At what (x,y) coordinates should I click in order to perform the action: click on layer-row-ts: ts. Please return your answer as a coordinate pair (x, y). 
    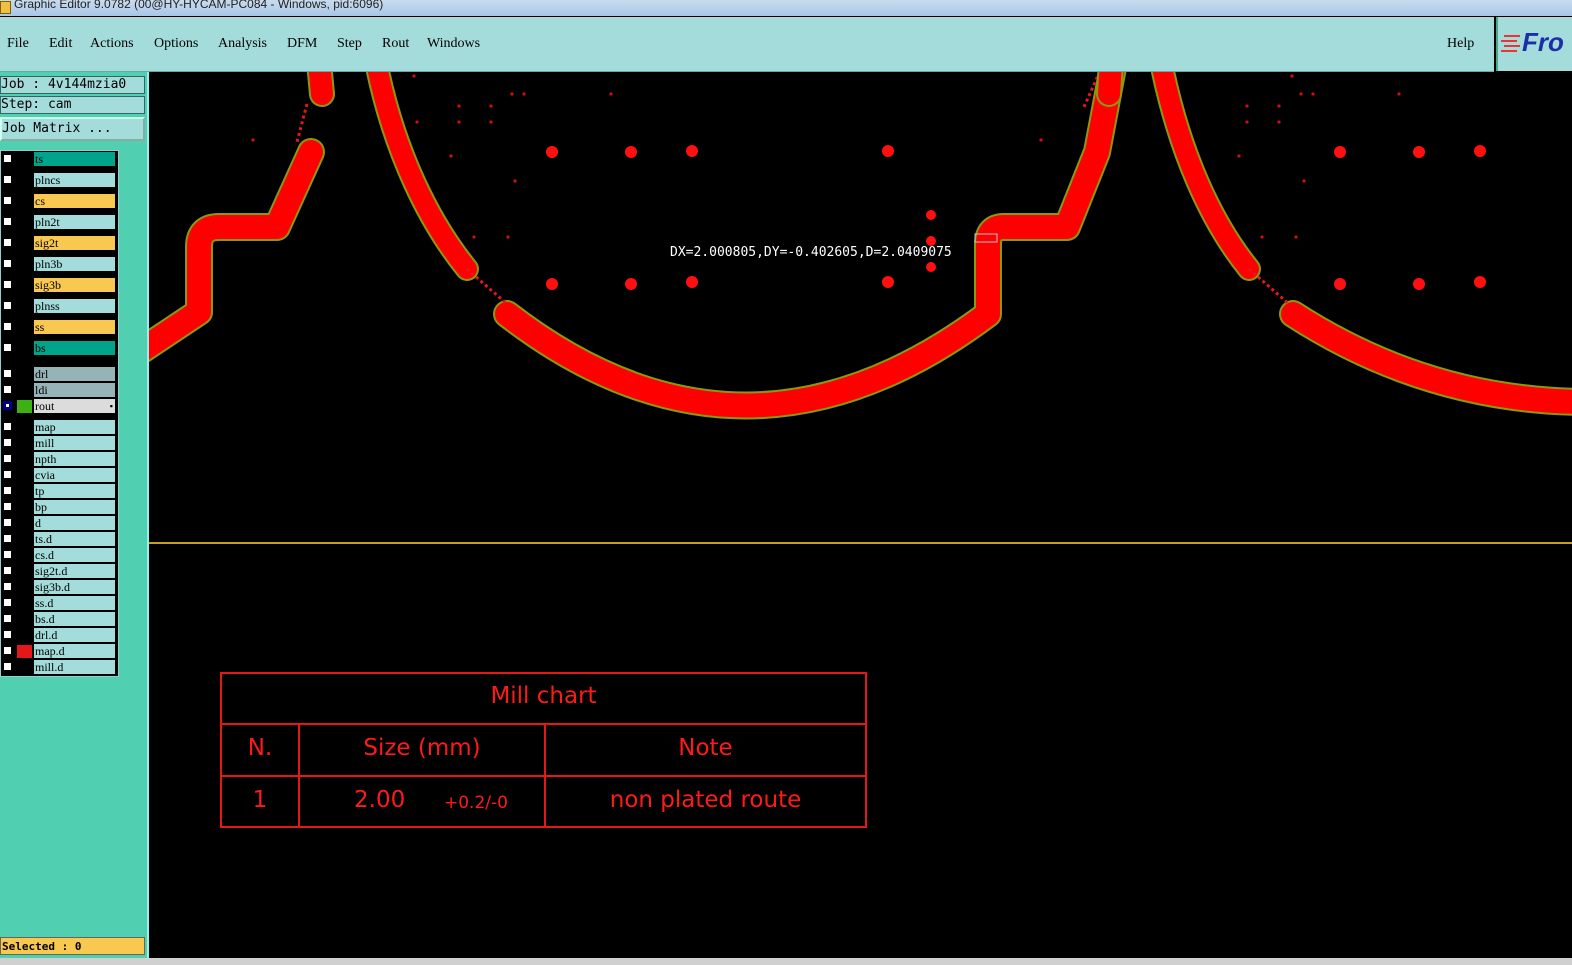
    Looking at the image, I should click on (58, 159).